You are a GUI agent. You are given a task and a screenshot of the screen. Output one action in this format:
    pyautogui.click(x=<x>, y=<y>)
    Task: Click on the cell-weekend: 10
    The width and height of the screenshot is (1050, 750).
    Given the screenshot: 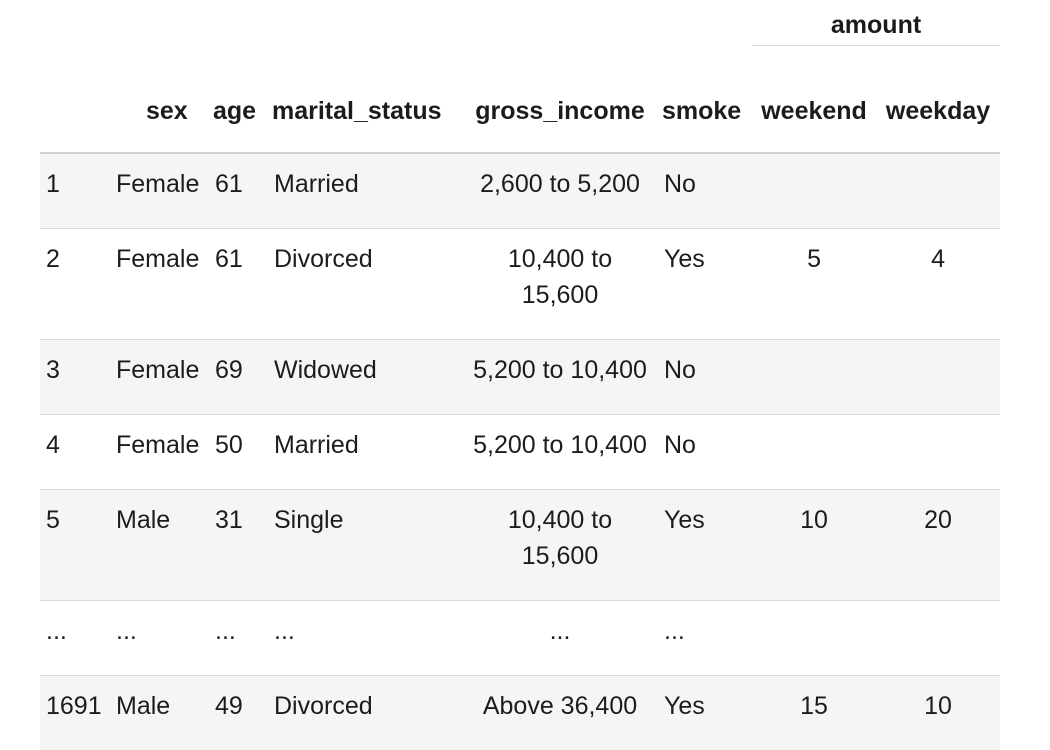 What is the action you would take?
    pyautogui.click(x=814, y=545)
    